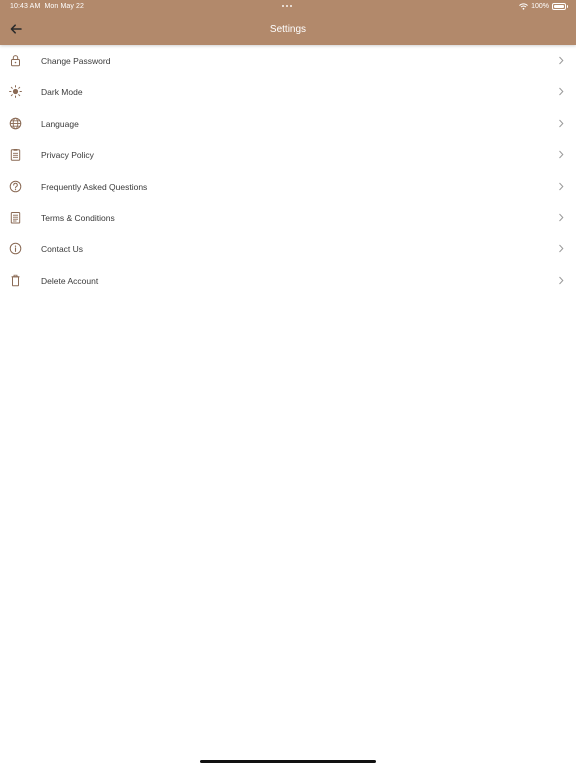  What do you see at coordinates (15, 155) in the screenshot?
I see `clipboard-icon` at bounding box center [15, 155].